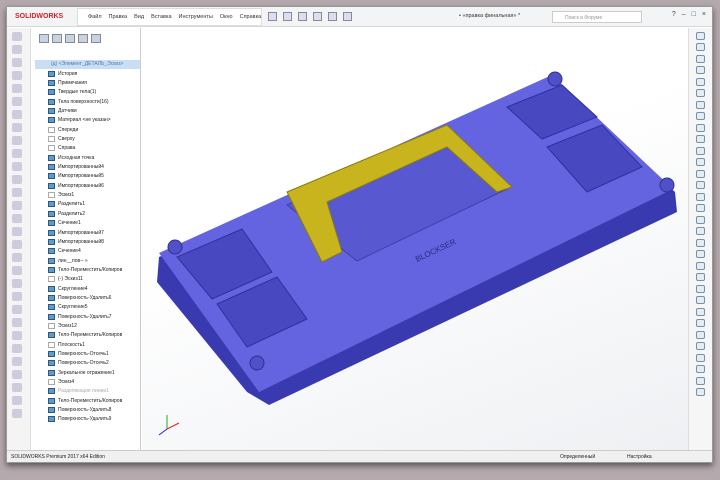 Image resolution: width=720 pixels, height=480 pixels. Describe the element at coordinates (70, 38) in the screenshot. I see `config-tab` at that location.